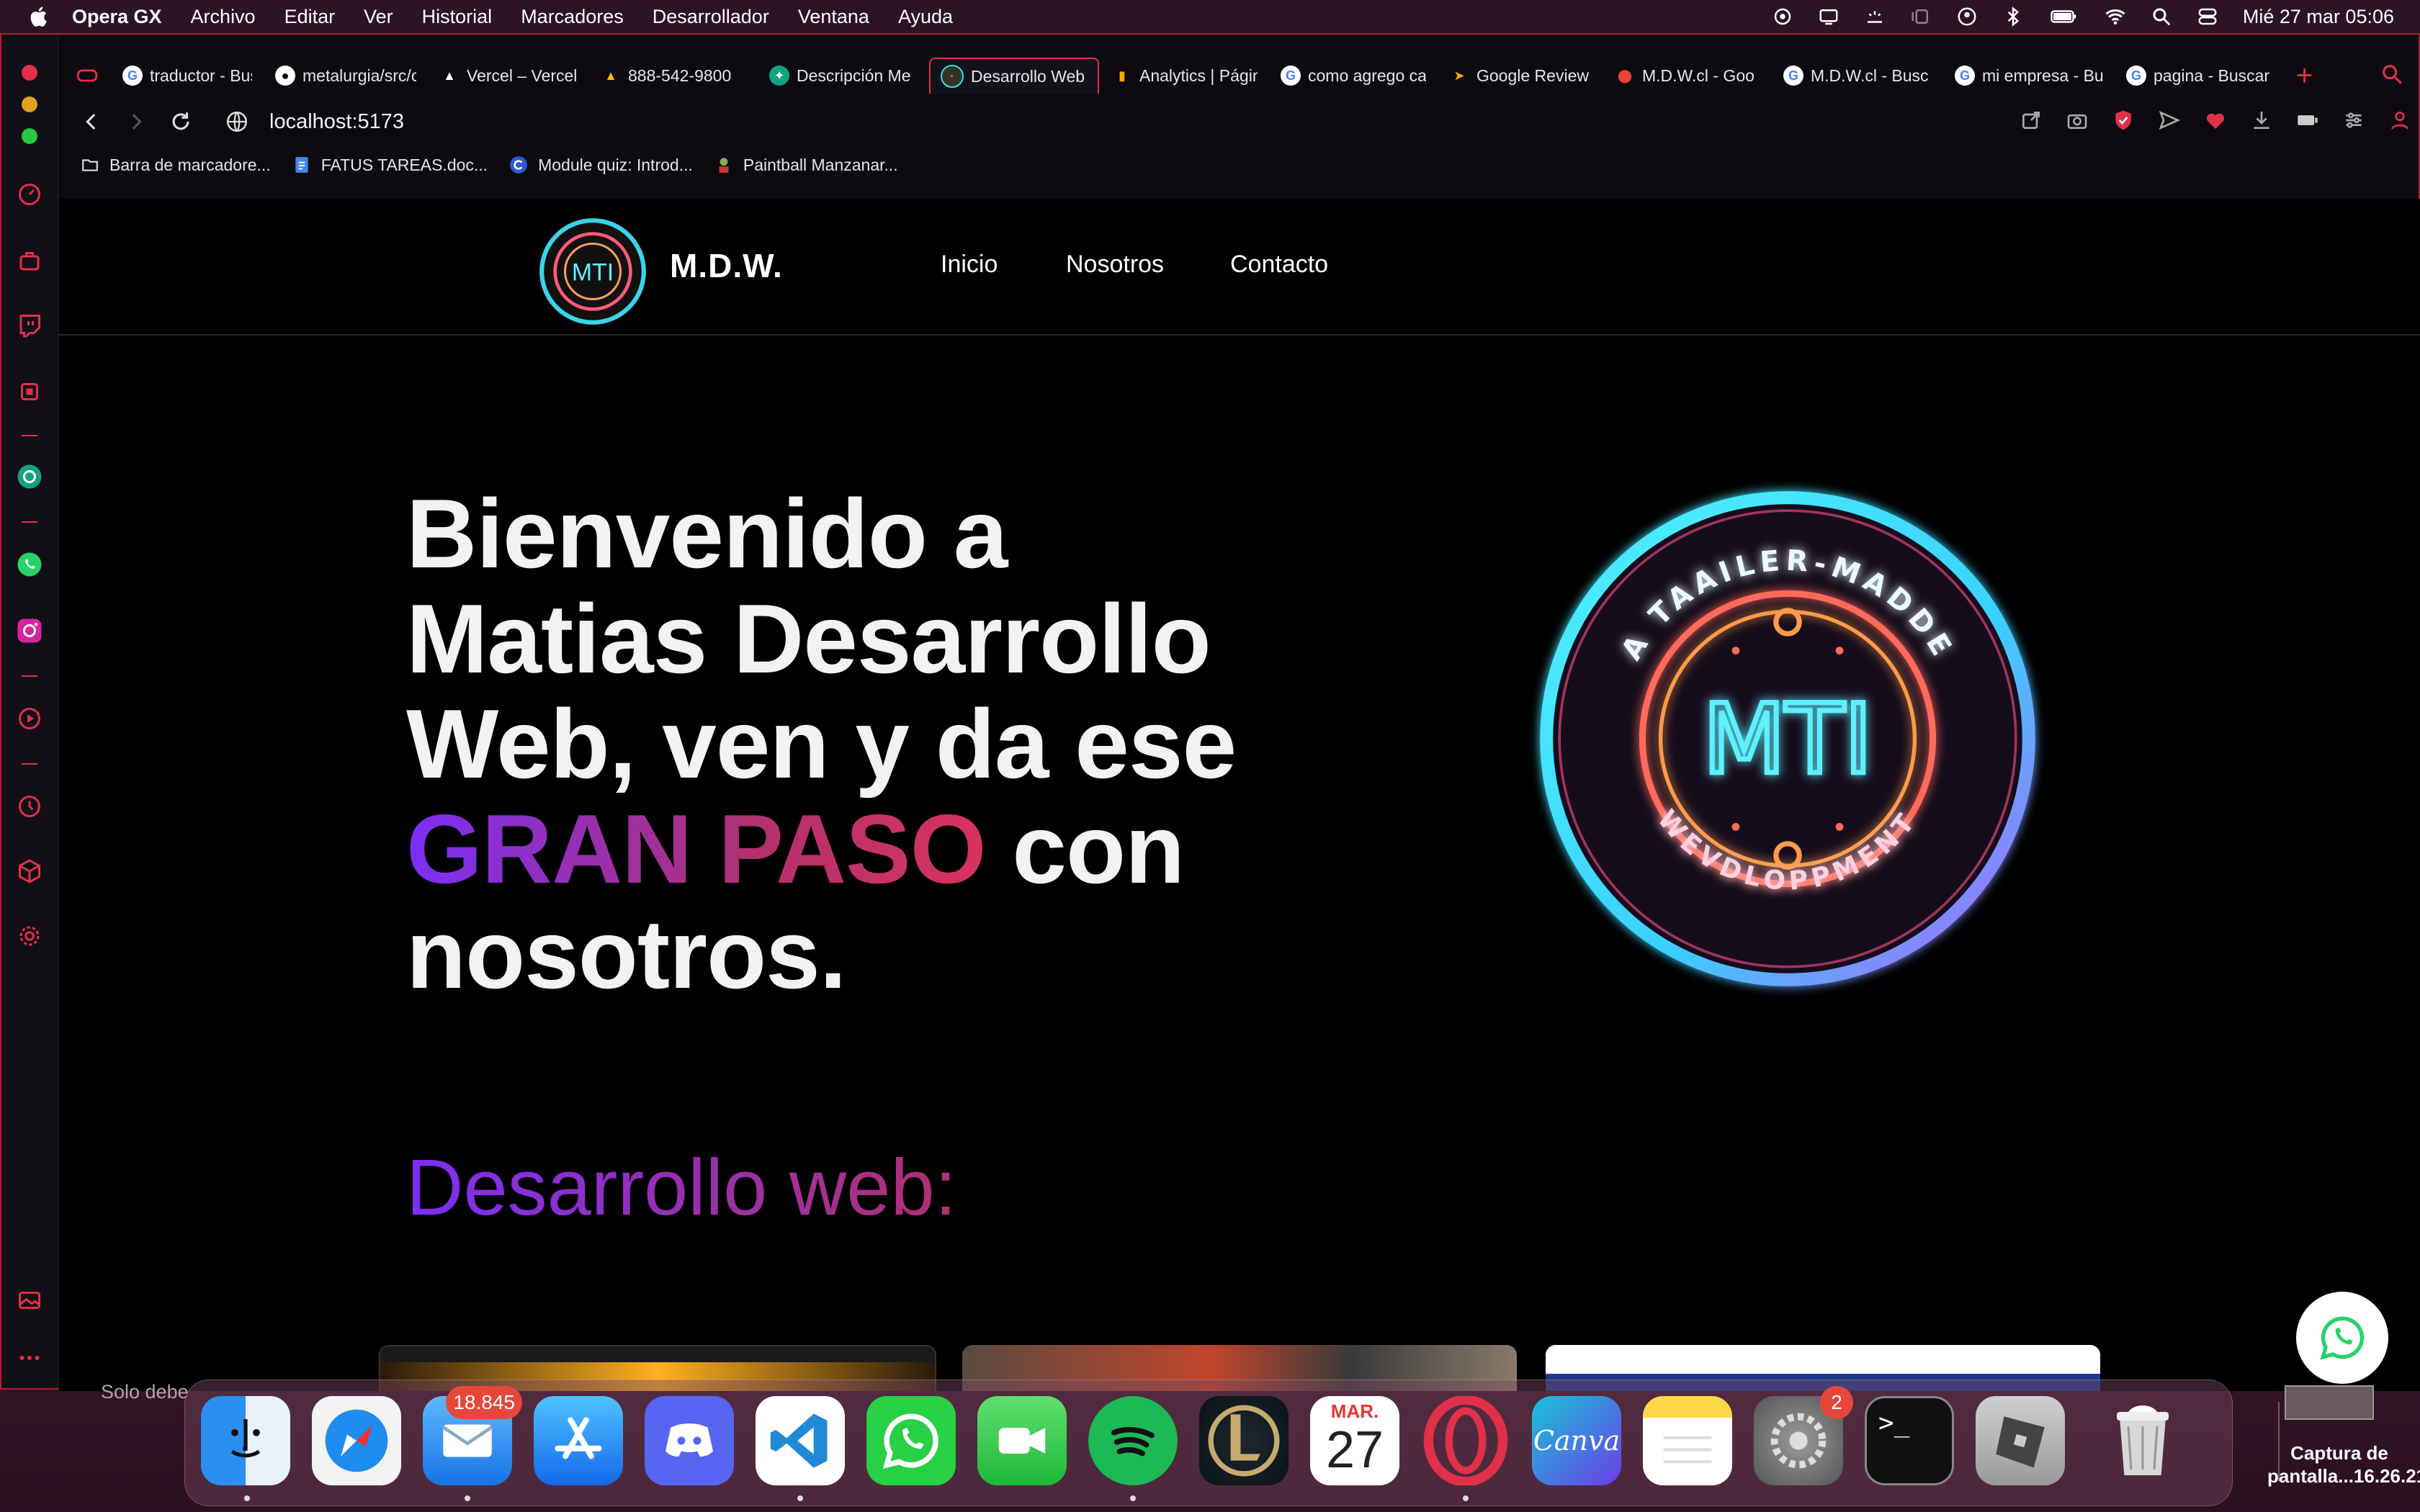 Image resolution: width=2420 pixels, height=1512 pixels. What do you see at coordinates (1133, 1440) in the screenshot?
I see `dock-spotify` at bounding box center [1133, 1440].